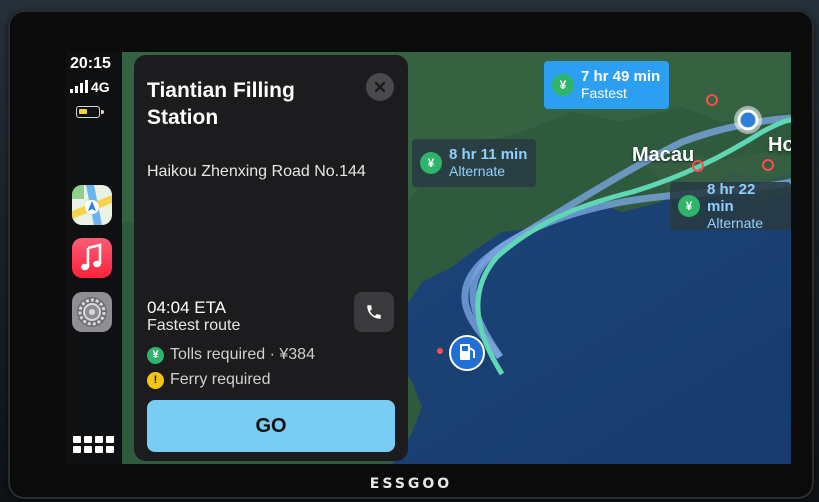 The image size is (819, 502). What do you see at coordinates (731, 197) in the screenshot?
I see `route-time: 8 hr 22 min` at bounding box center [731, 197].